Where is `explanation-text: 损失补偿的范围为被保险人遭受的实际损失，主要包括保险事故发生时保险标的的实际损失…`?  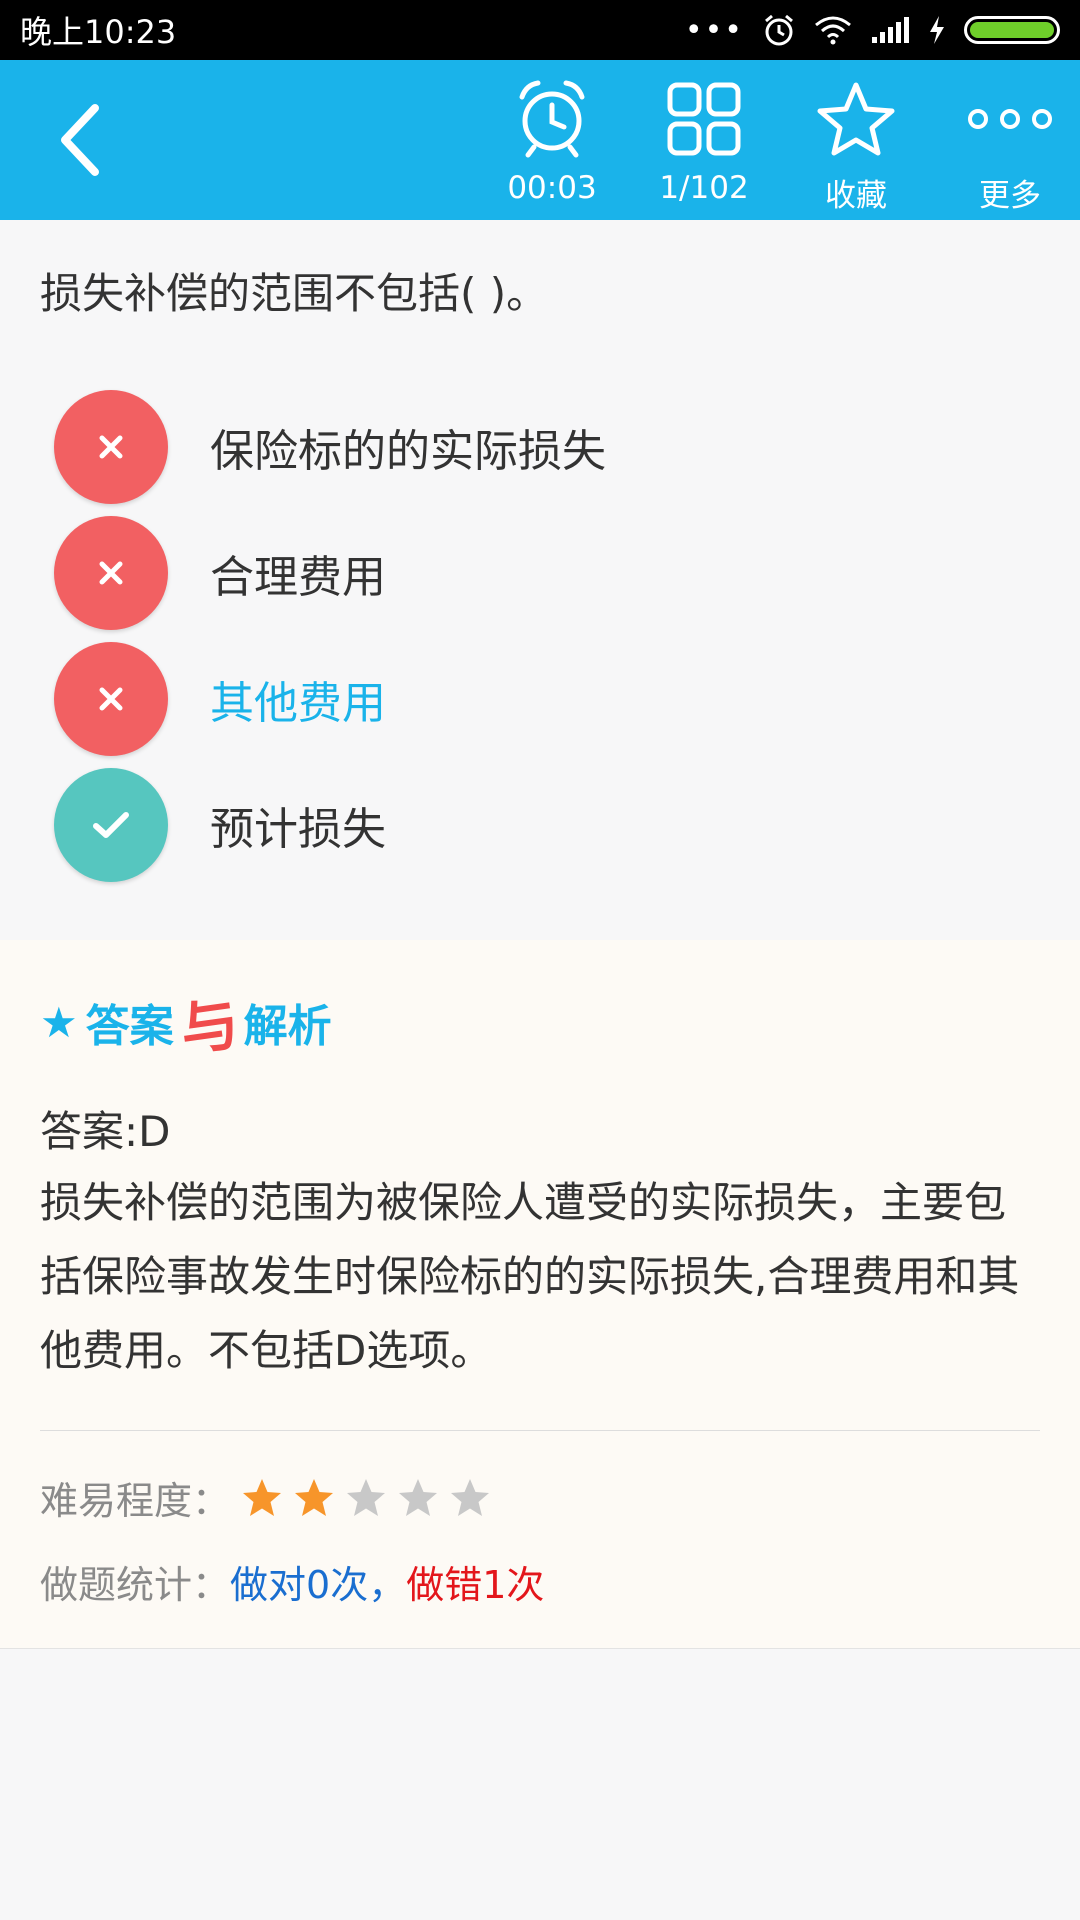
explanation-text: 损失补偿的范围为被保险人遭受的实际损失，主要包括保险事故发生时保险标的的实际损失… is located at coordinates (530, 1276).